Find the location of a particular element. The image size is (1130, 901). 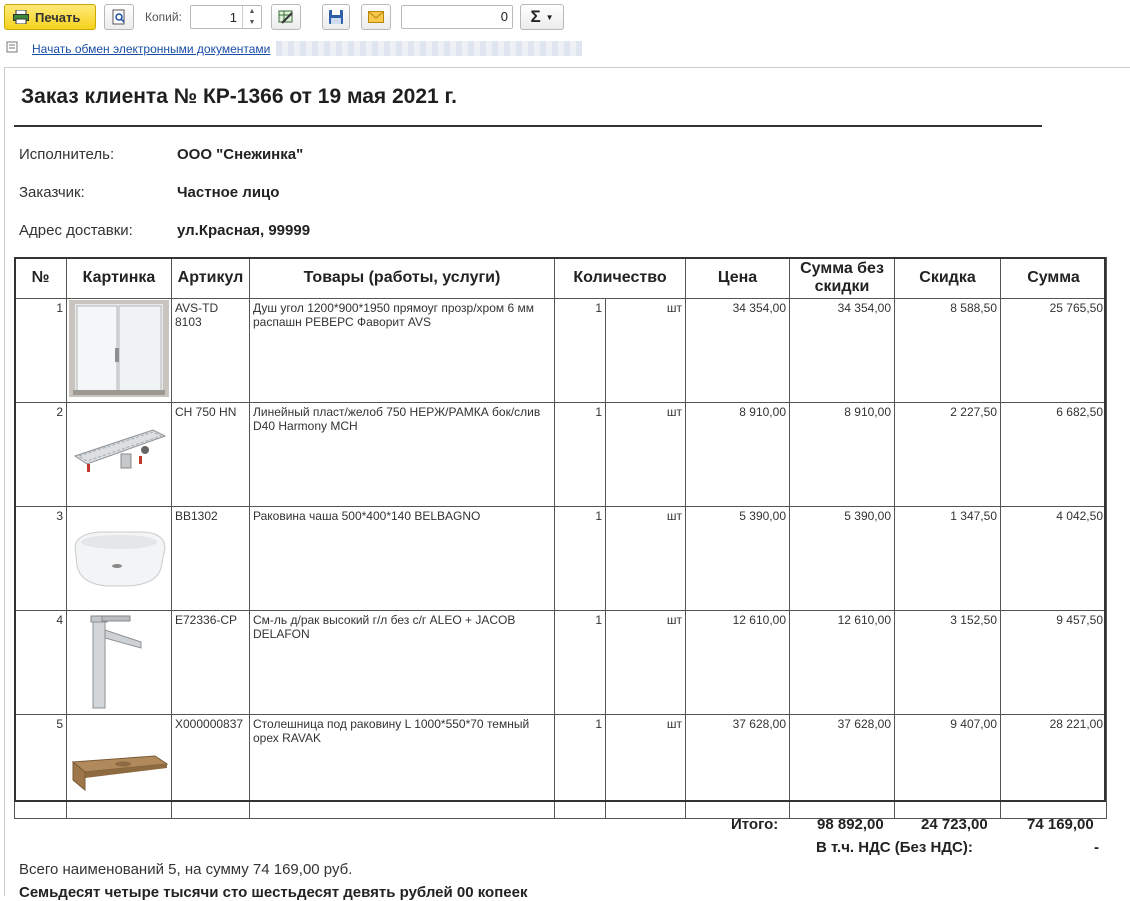

sum-no-discount: 37 628,00 is located at coordinates (842, 766).